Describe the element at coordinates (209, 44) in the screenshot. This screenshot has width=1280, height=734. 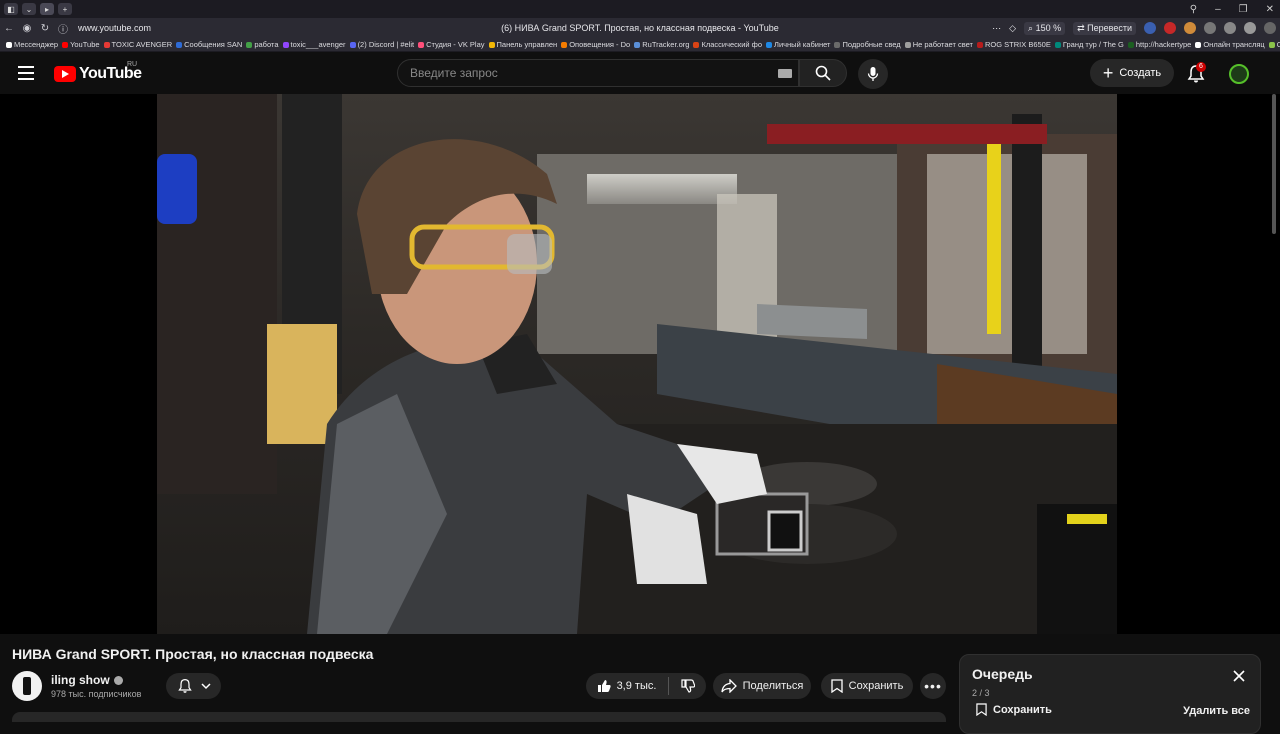
I see `bookmark-item: Сообщения SAN` at that location.